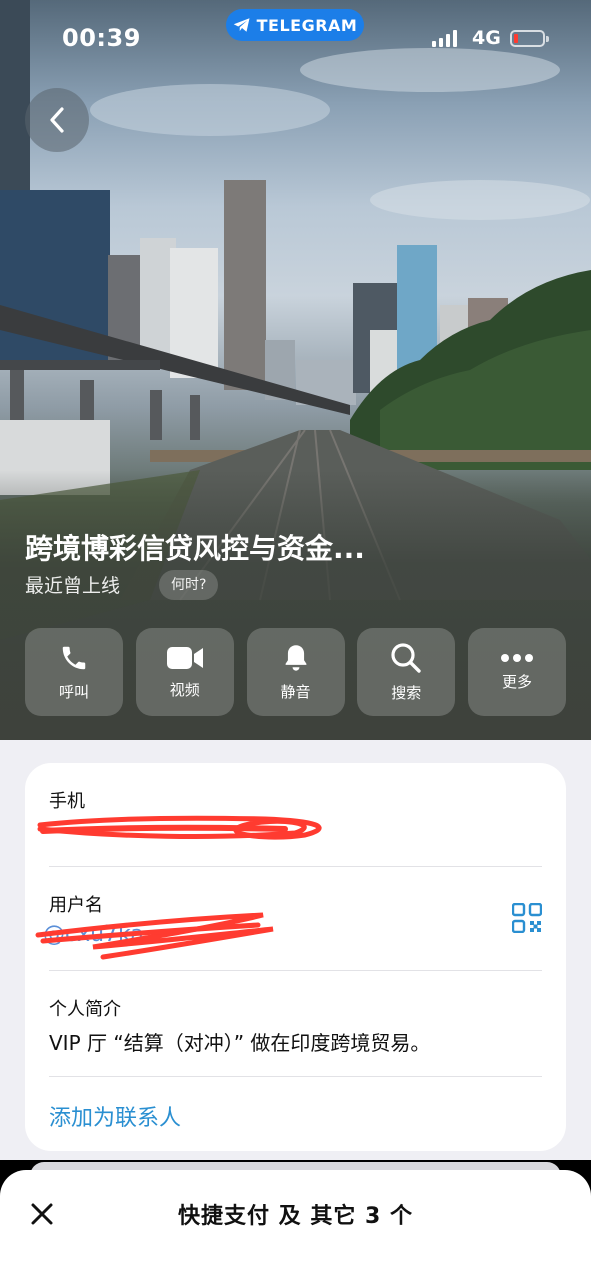 The width and height of the screenshot is (591, 1280). Describe the element at coordinates (517, 657) in the screenshot. I see `more-icon` at that location.